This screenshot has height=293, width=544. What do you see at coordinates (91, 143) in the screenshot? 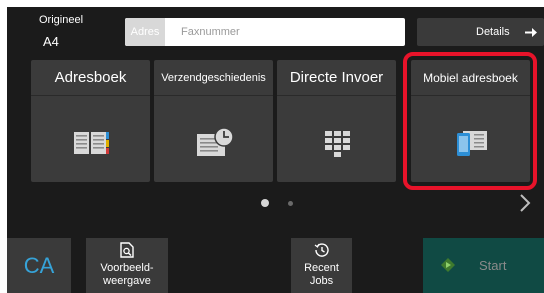
I see `address-book-icon` at bounding box center [91, 143].